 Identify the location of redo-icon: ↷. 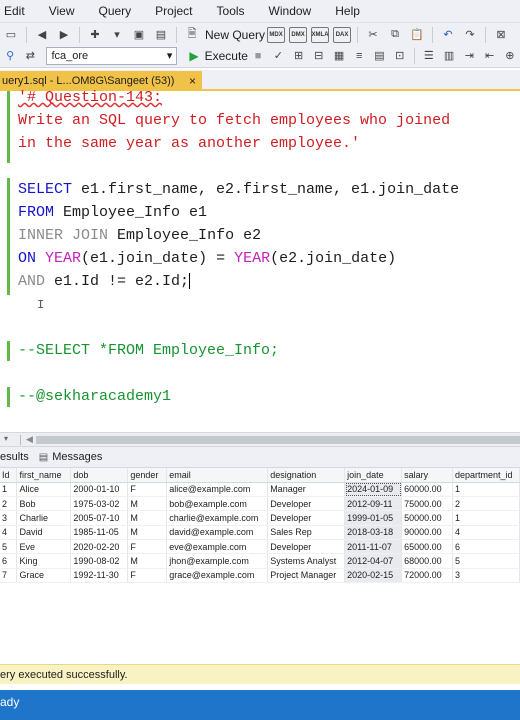
(470, 35).